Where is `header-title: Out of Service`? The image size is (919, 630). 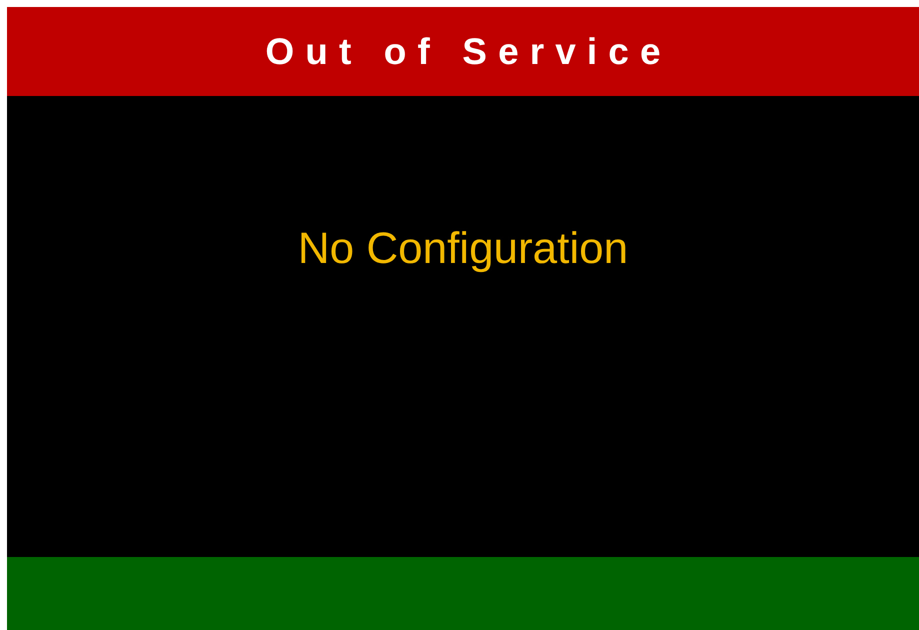
header-title: Out of Service is located at coordinates (468, 51).